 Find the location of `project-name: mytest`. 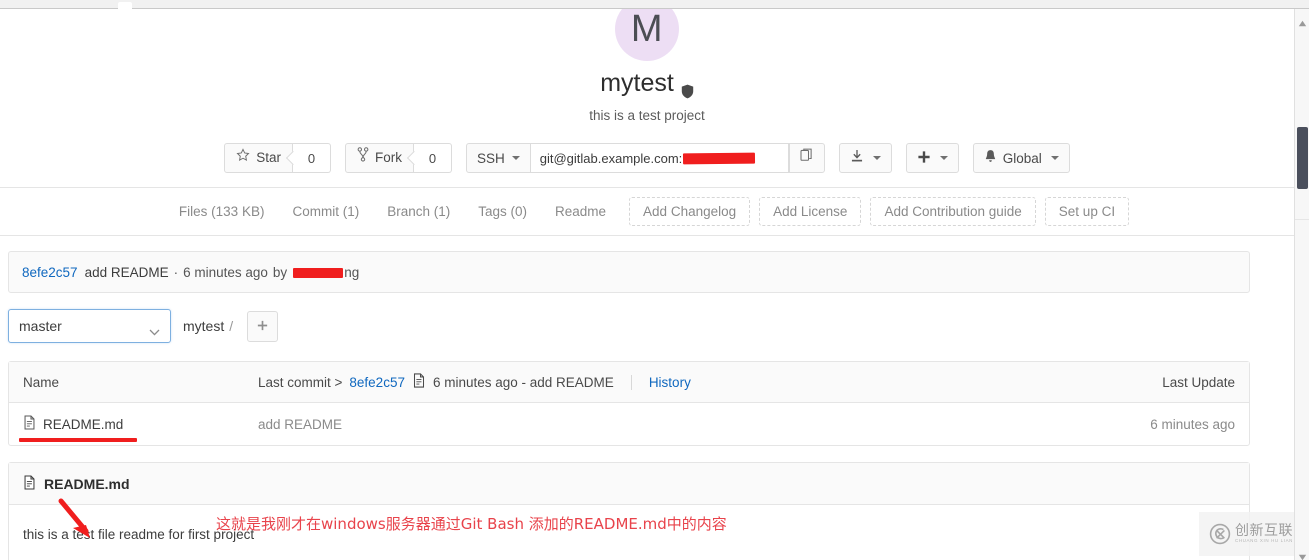

project-name: mytest is located at coordinates (637, 83).